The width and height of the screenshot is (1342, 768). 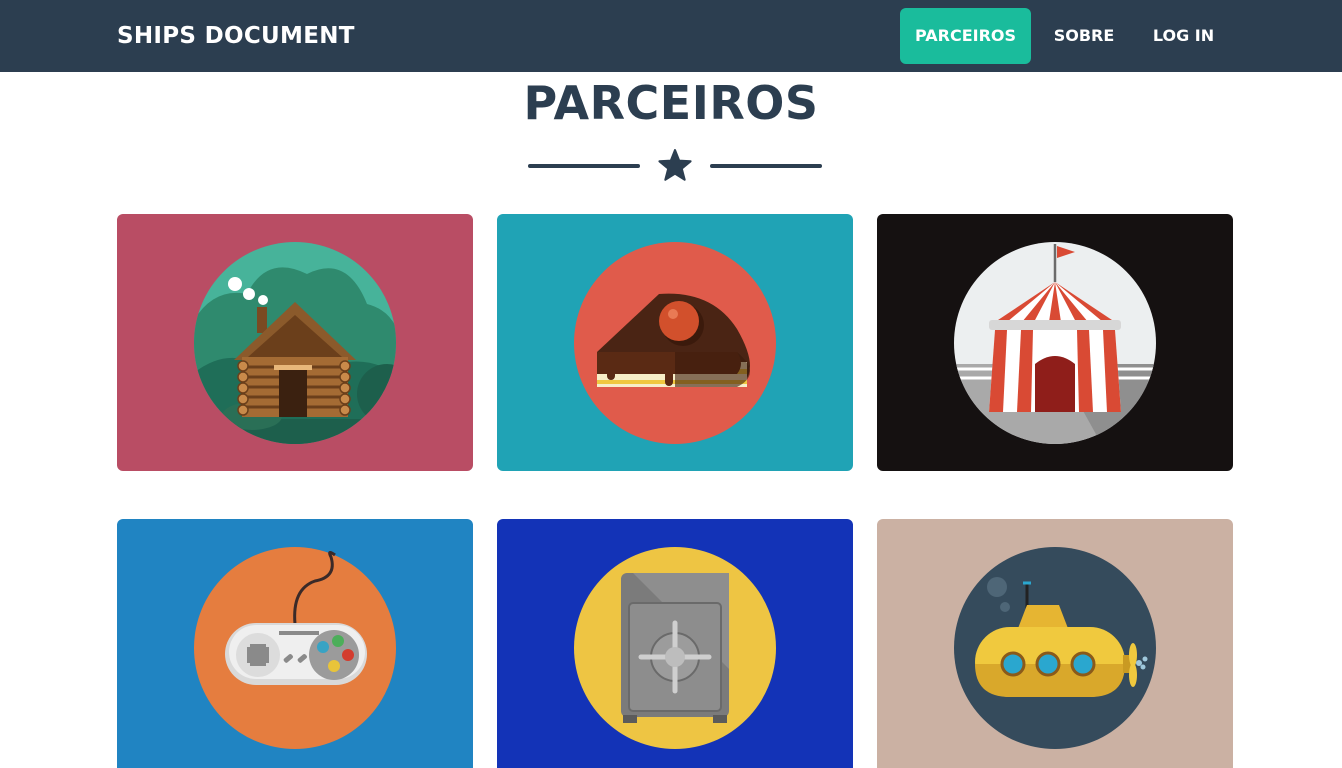 What do you see at coordinates (1183, 36) in the screenshot?
I see `nav-item-log-in: LOG IN` at bounding box center [1183, 36].